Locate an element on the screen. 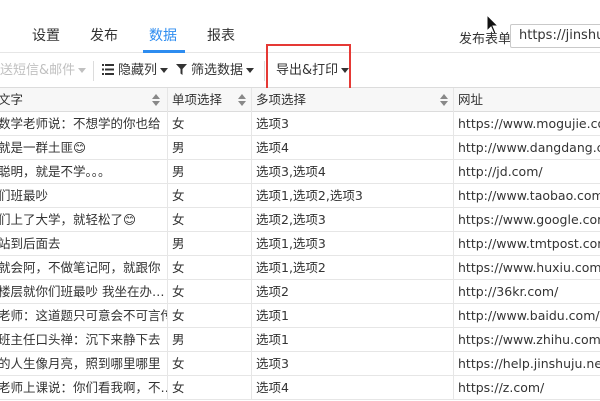 The width and height of the screenshot is (600, 401). table-row: 班主任口头禅：沉下来静下去男选项1 https://www.zhihu.com/ is located at coordinates (300, 340).